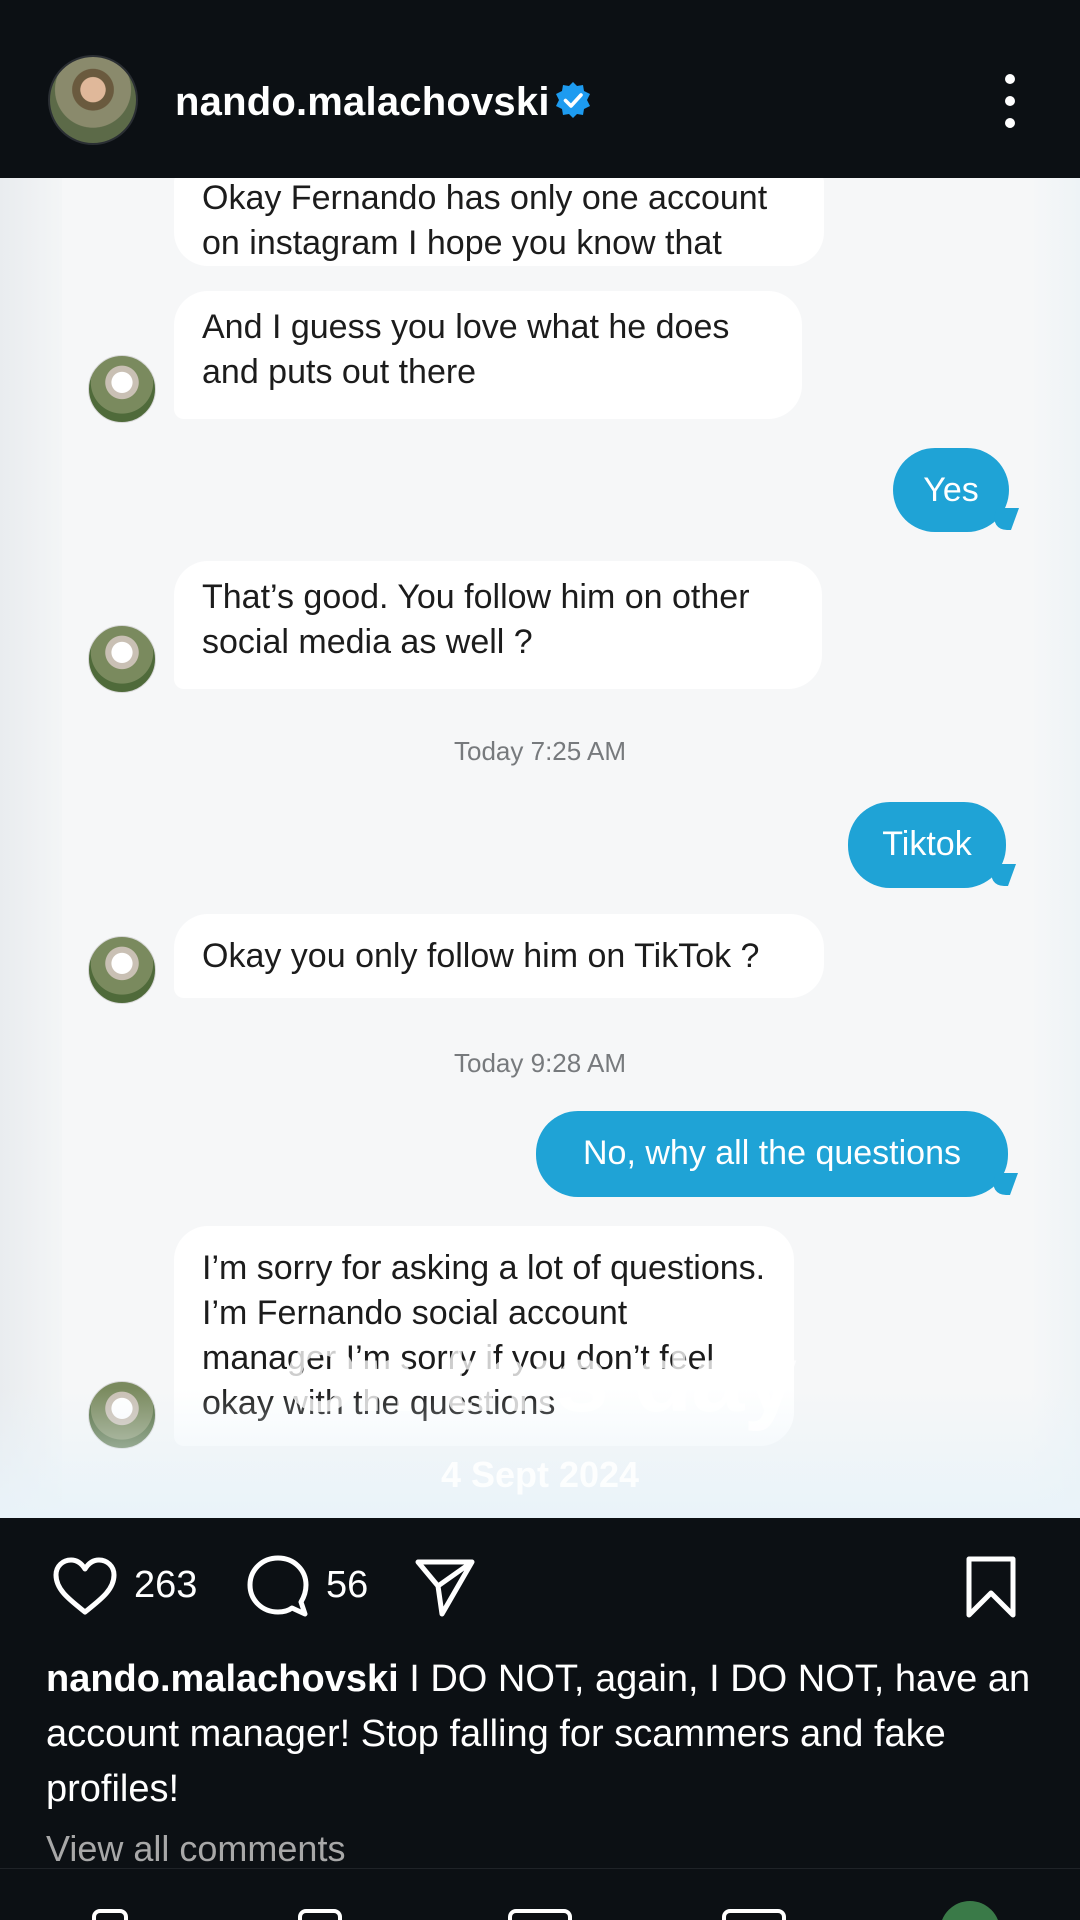 This screenshot has height=1920, width=1080. What do you see at coordinates (1010, 101) in the screenshot?
I see `more-options-button` at bounding box center [1010, 101].